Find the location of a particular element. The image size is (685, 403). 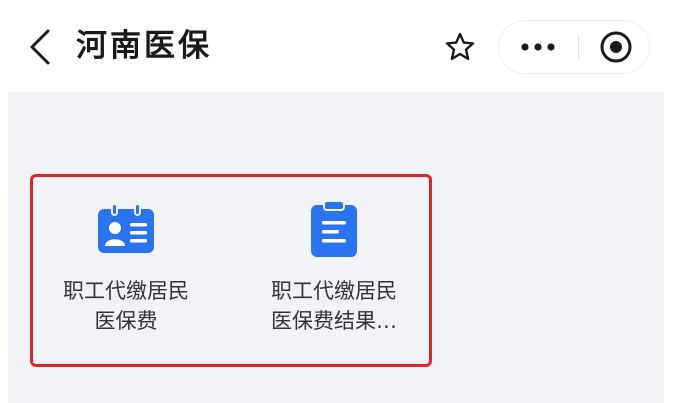

mini-program-capsule is located at coordinates (574, 47).